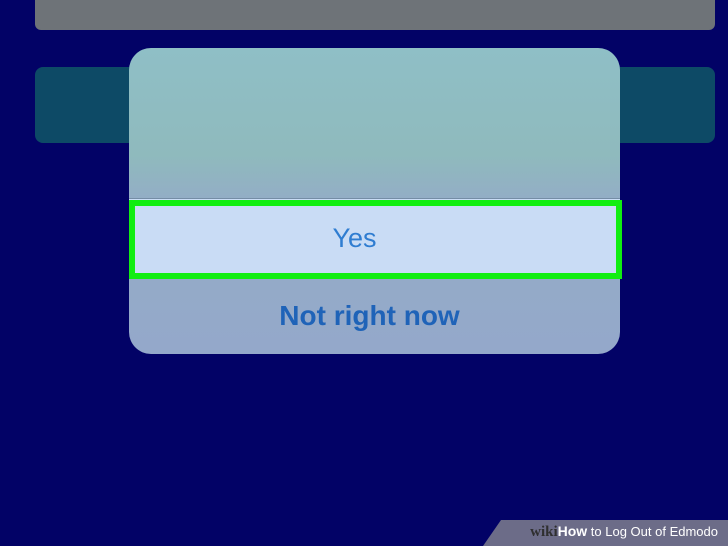  I want to click on not-right-now-button: Not right now, so click(374, 316).